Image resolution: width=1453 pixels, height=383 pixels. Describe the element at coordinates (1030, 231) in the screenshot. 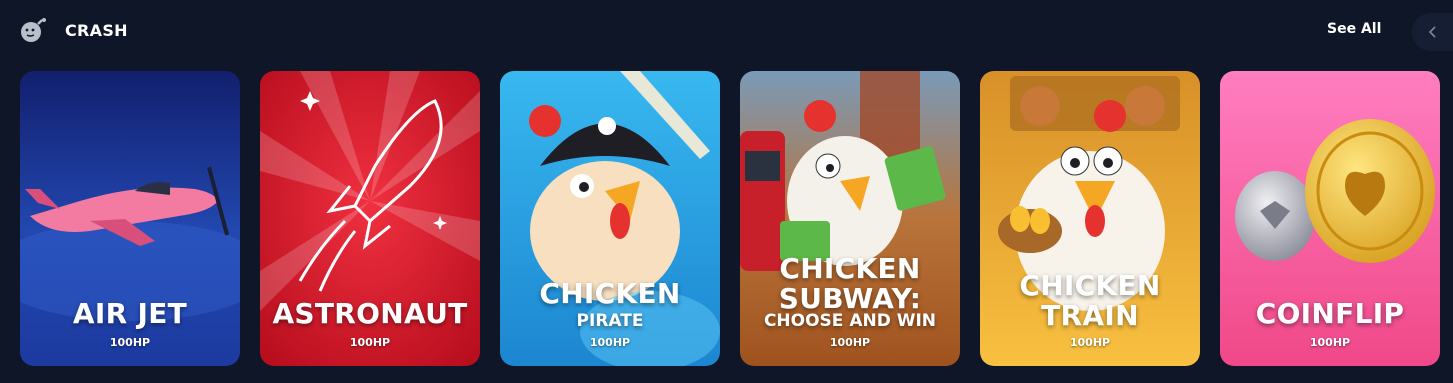

I see `egg-basket-icon` at that location.